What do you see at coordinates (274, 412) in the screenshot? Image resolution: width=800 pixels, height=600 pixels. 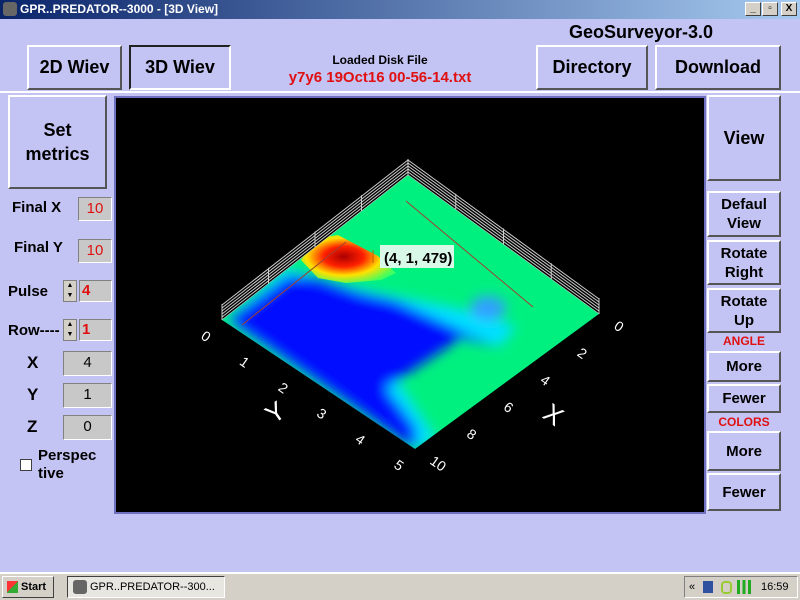 I see `y-axis-label: Y` at bounding box center [274, 412].